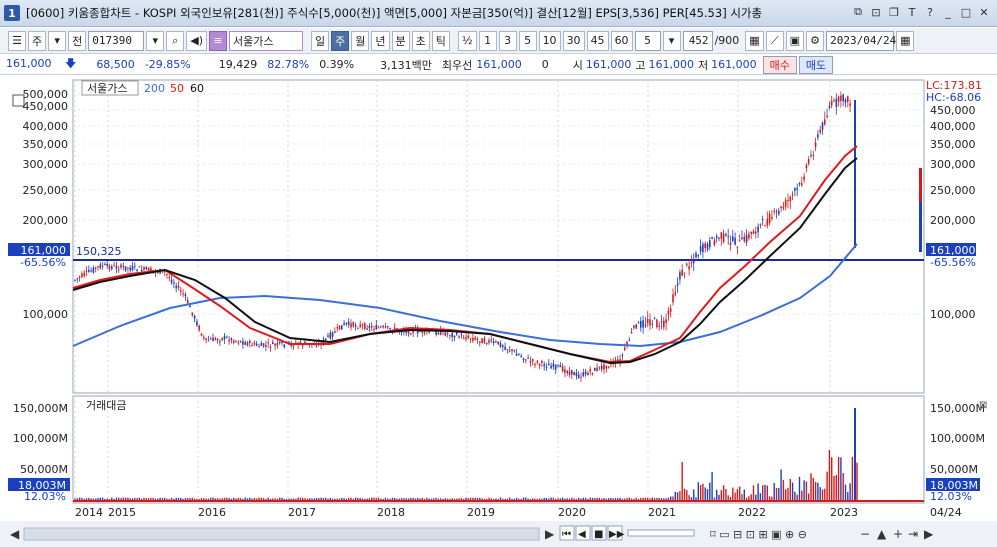 The width and height of the screenshot is (997, 547). Describe the element at coordinates (281, 534) in the screenshot. I see `horizontal-scrollbar` at that location.